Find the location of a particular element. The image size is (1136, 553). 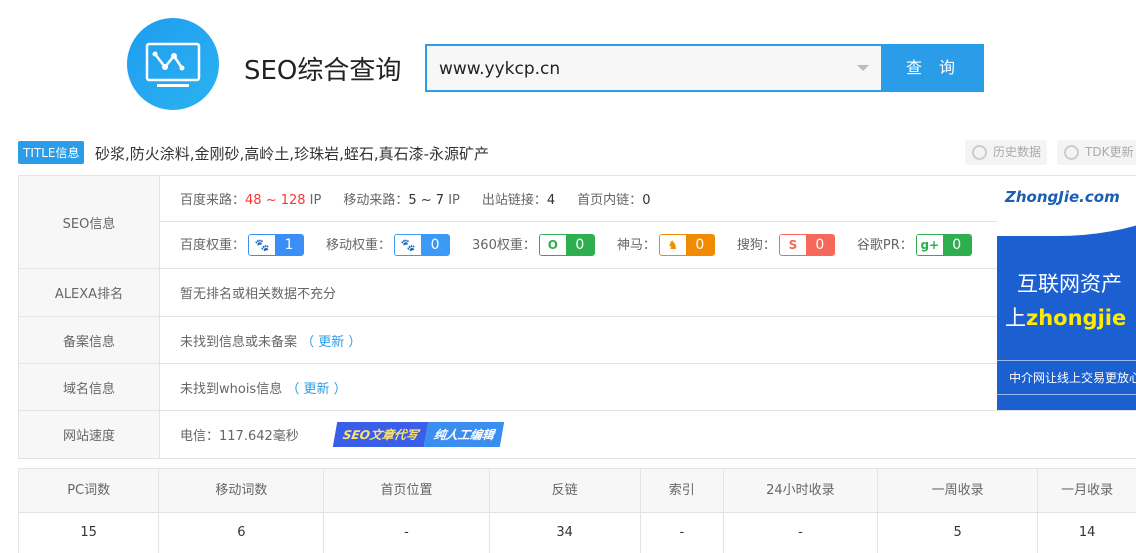

weight-badge: 🐾 0 is located at coordinates (422, 245).